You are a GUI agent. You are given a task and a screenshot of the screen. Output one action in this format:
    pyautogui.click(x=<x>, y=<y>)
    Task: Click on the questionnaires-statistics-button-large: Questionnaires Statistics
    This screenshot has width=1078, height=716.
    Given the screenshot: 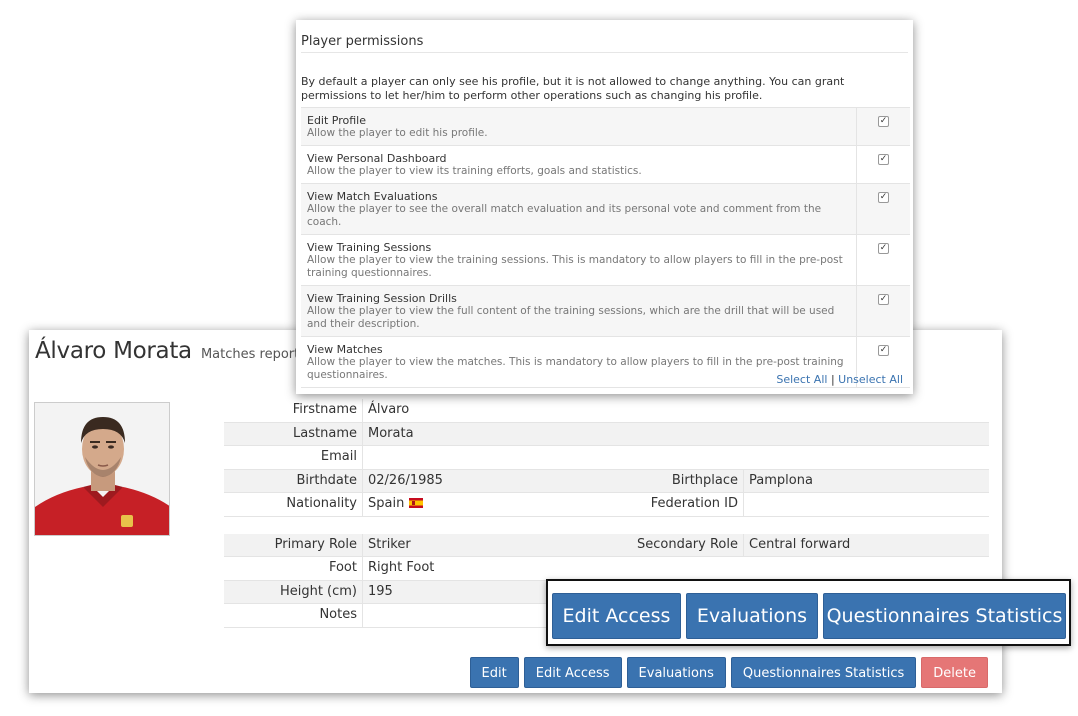 What is the action you would take?
    pyautogui.click(x=944, y=616)
    